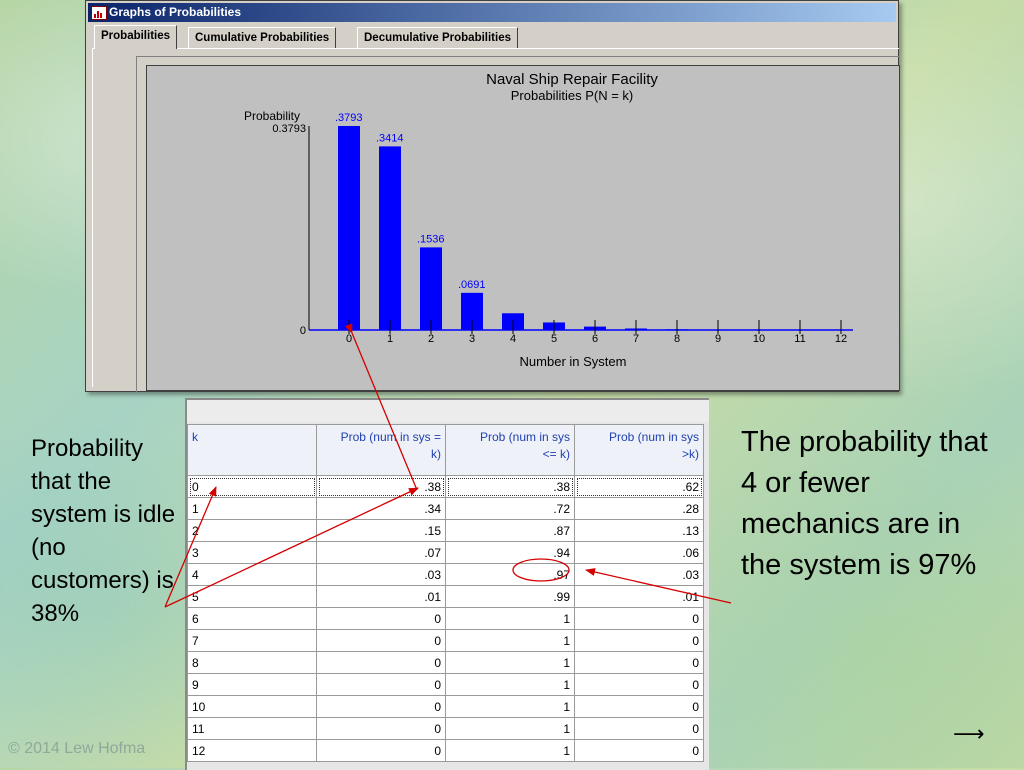 The height and width of the screenshot is (770, 1024). I want to click on row-k-cell: 9, so click(252, 684).